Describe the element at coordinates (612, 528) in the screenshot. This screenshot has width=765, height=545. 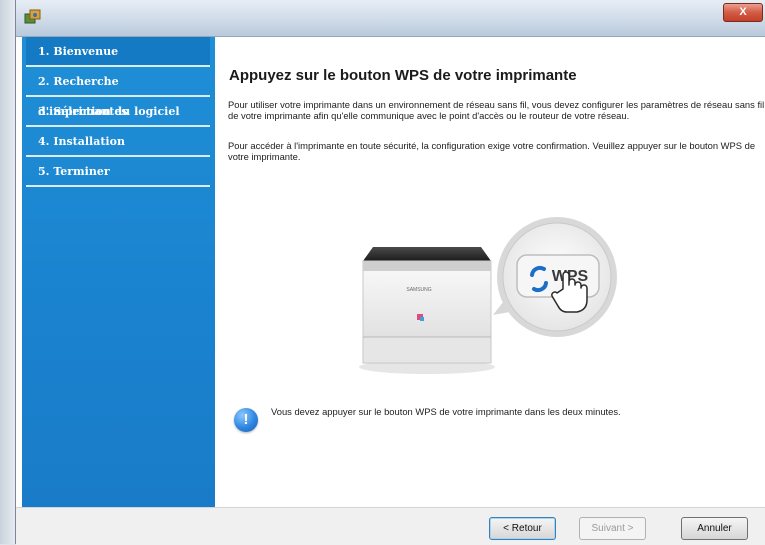
I see `next-button: Suivant >` at that location.